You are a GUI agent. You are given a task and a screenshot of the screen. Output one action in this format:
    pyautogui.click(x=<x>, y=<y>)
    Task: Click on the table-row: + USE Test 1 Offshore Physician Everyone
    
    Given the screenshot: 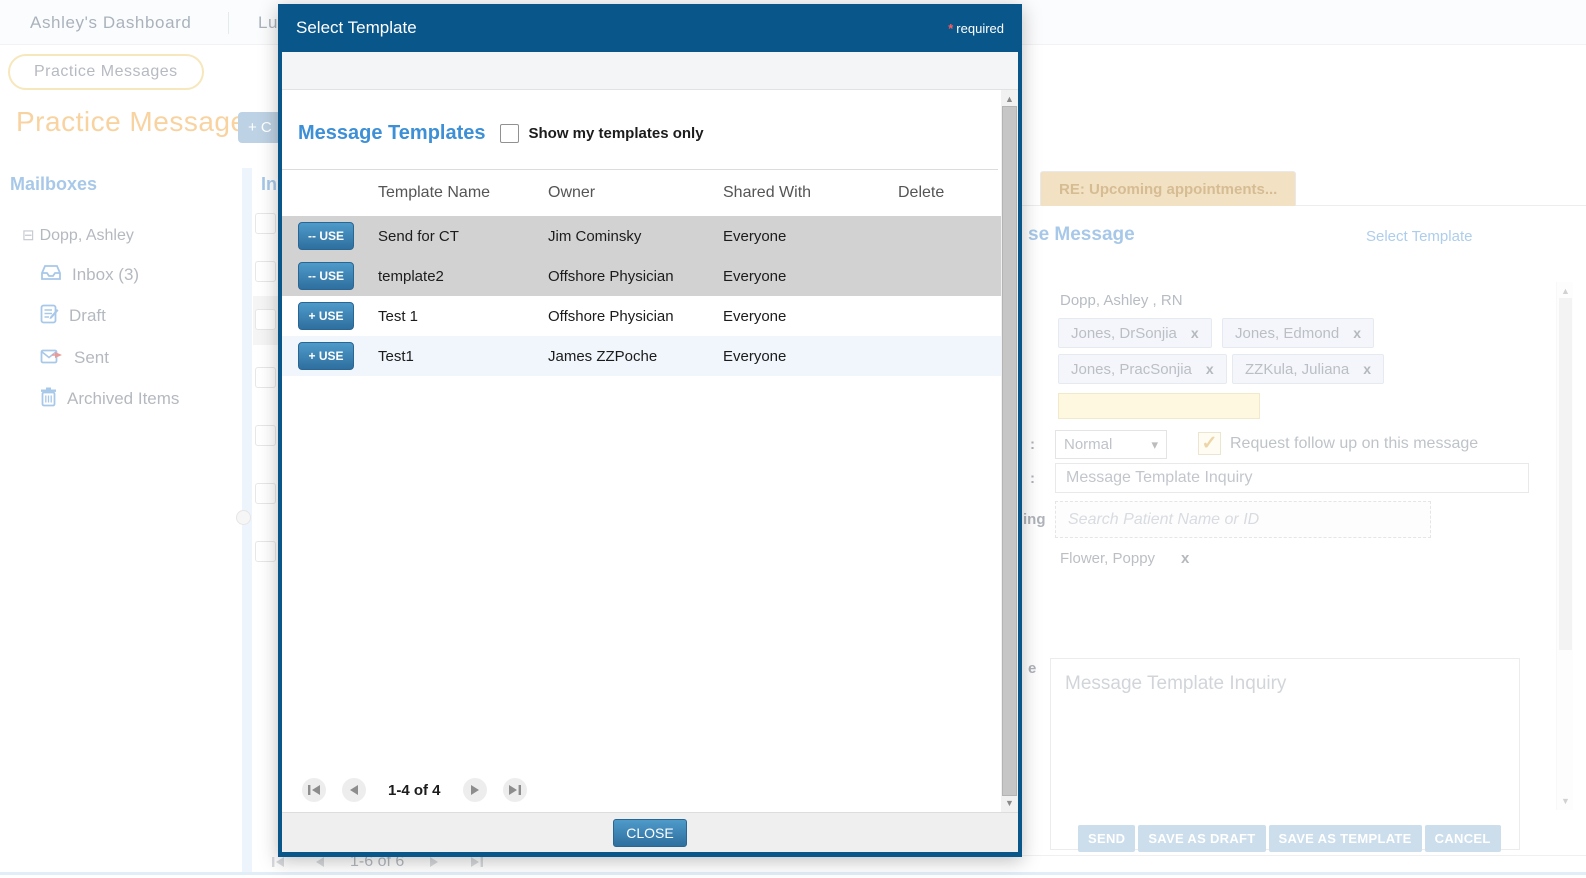 What is the action you would take?
    pyautogui.click(x=650, y=316)
    